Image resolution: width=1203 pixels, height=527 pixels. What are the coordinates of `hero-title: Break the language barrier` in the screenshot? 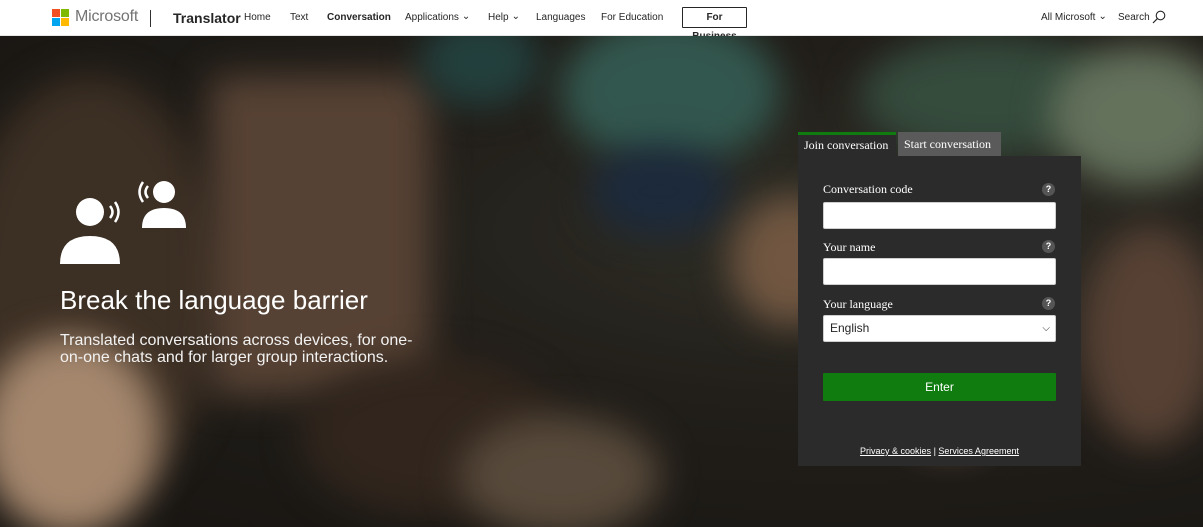 It's located at (214, 300).